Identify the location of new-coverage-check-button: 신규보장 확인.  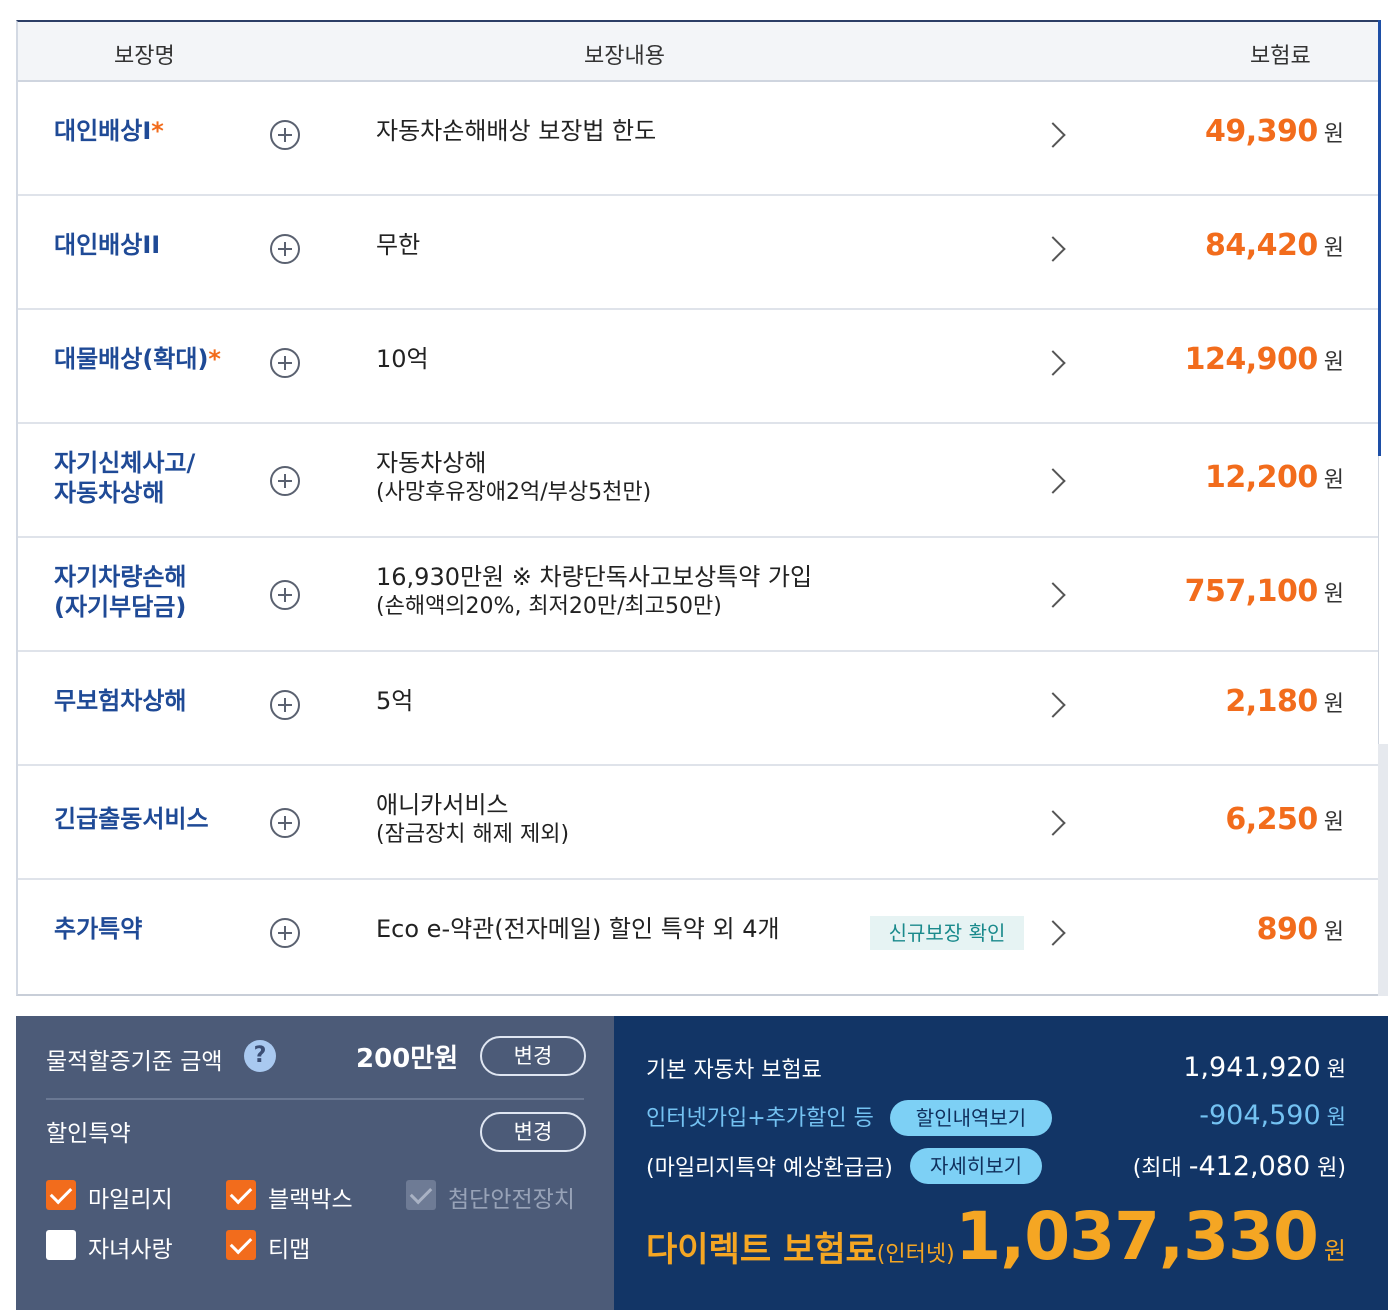
(947, 933).